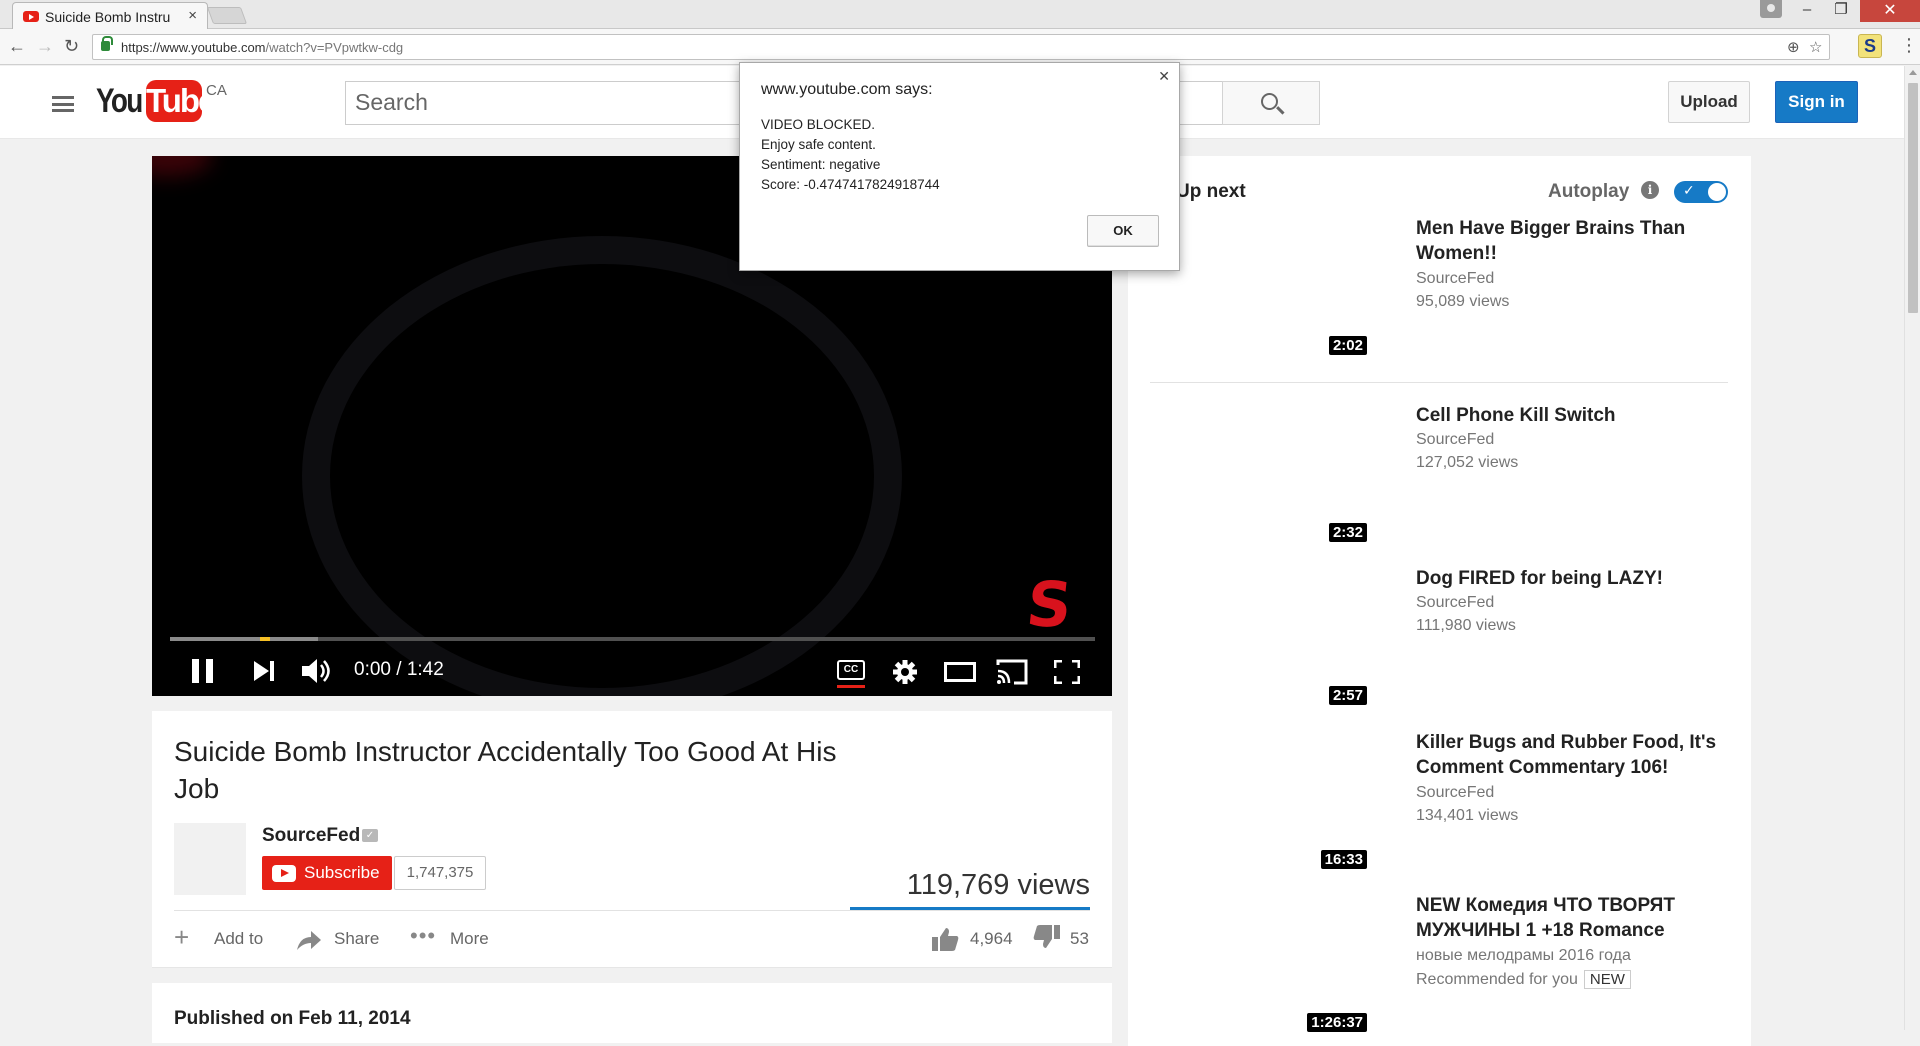  I want to click on scrollbar-thumb, so click(1913, 198).